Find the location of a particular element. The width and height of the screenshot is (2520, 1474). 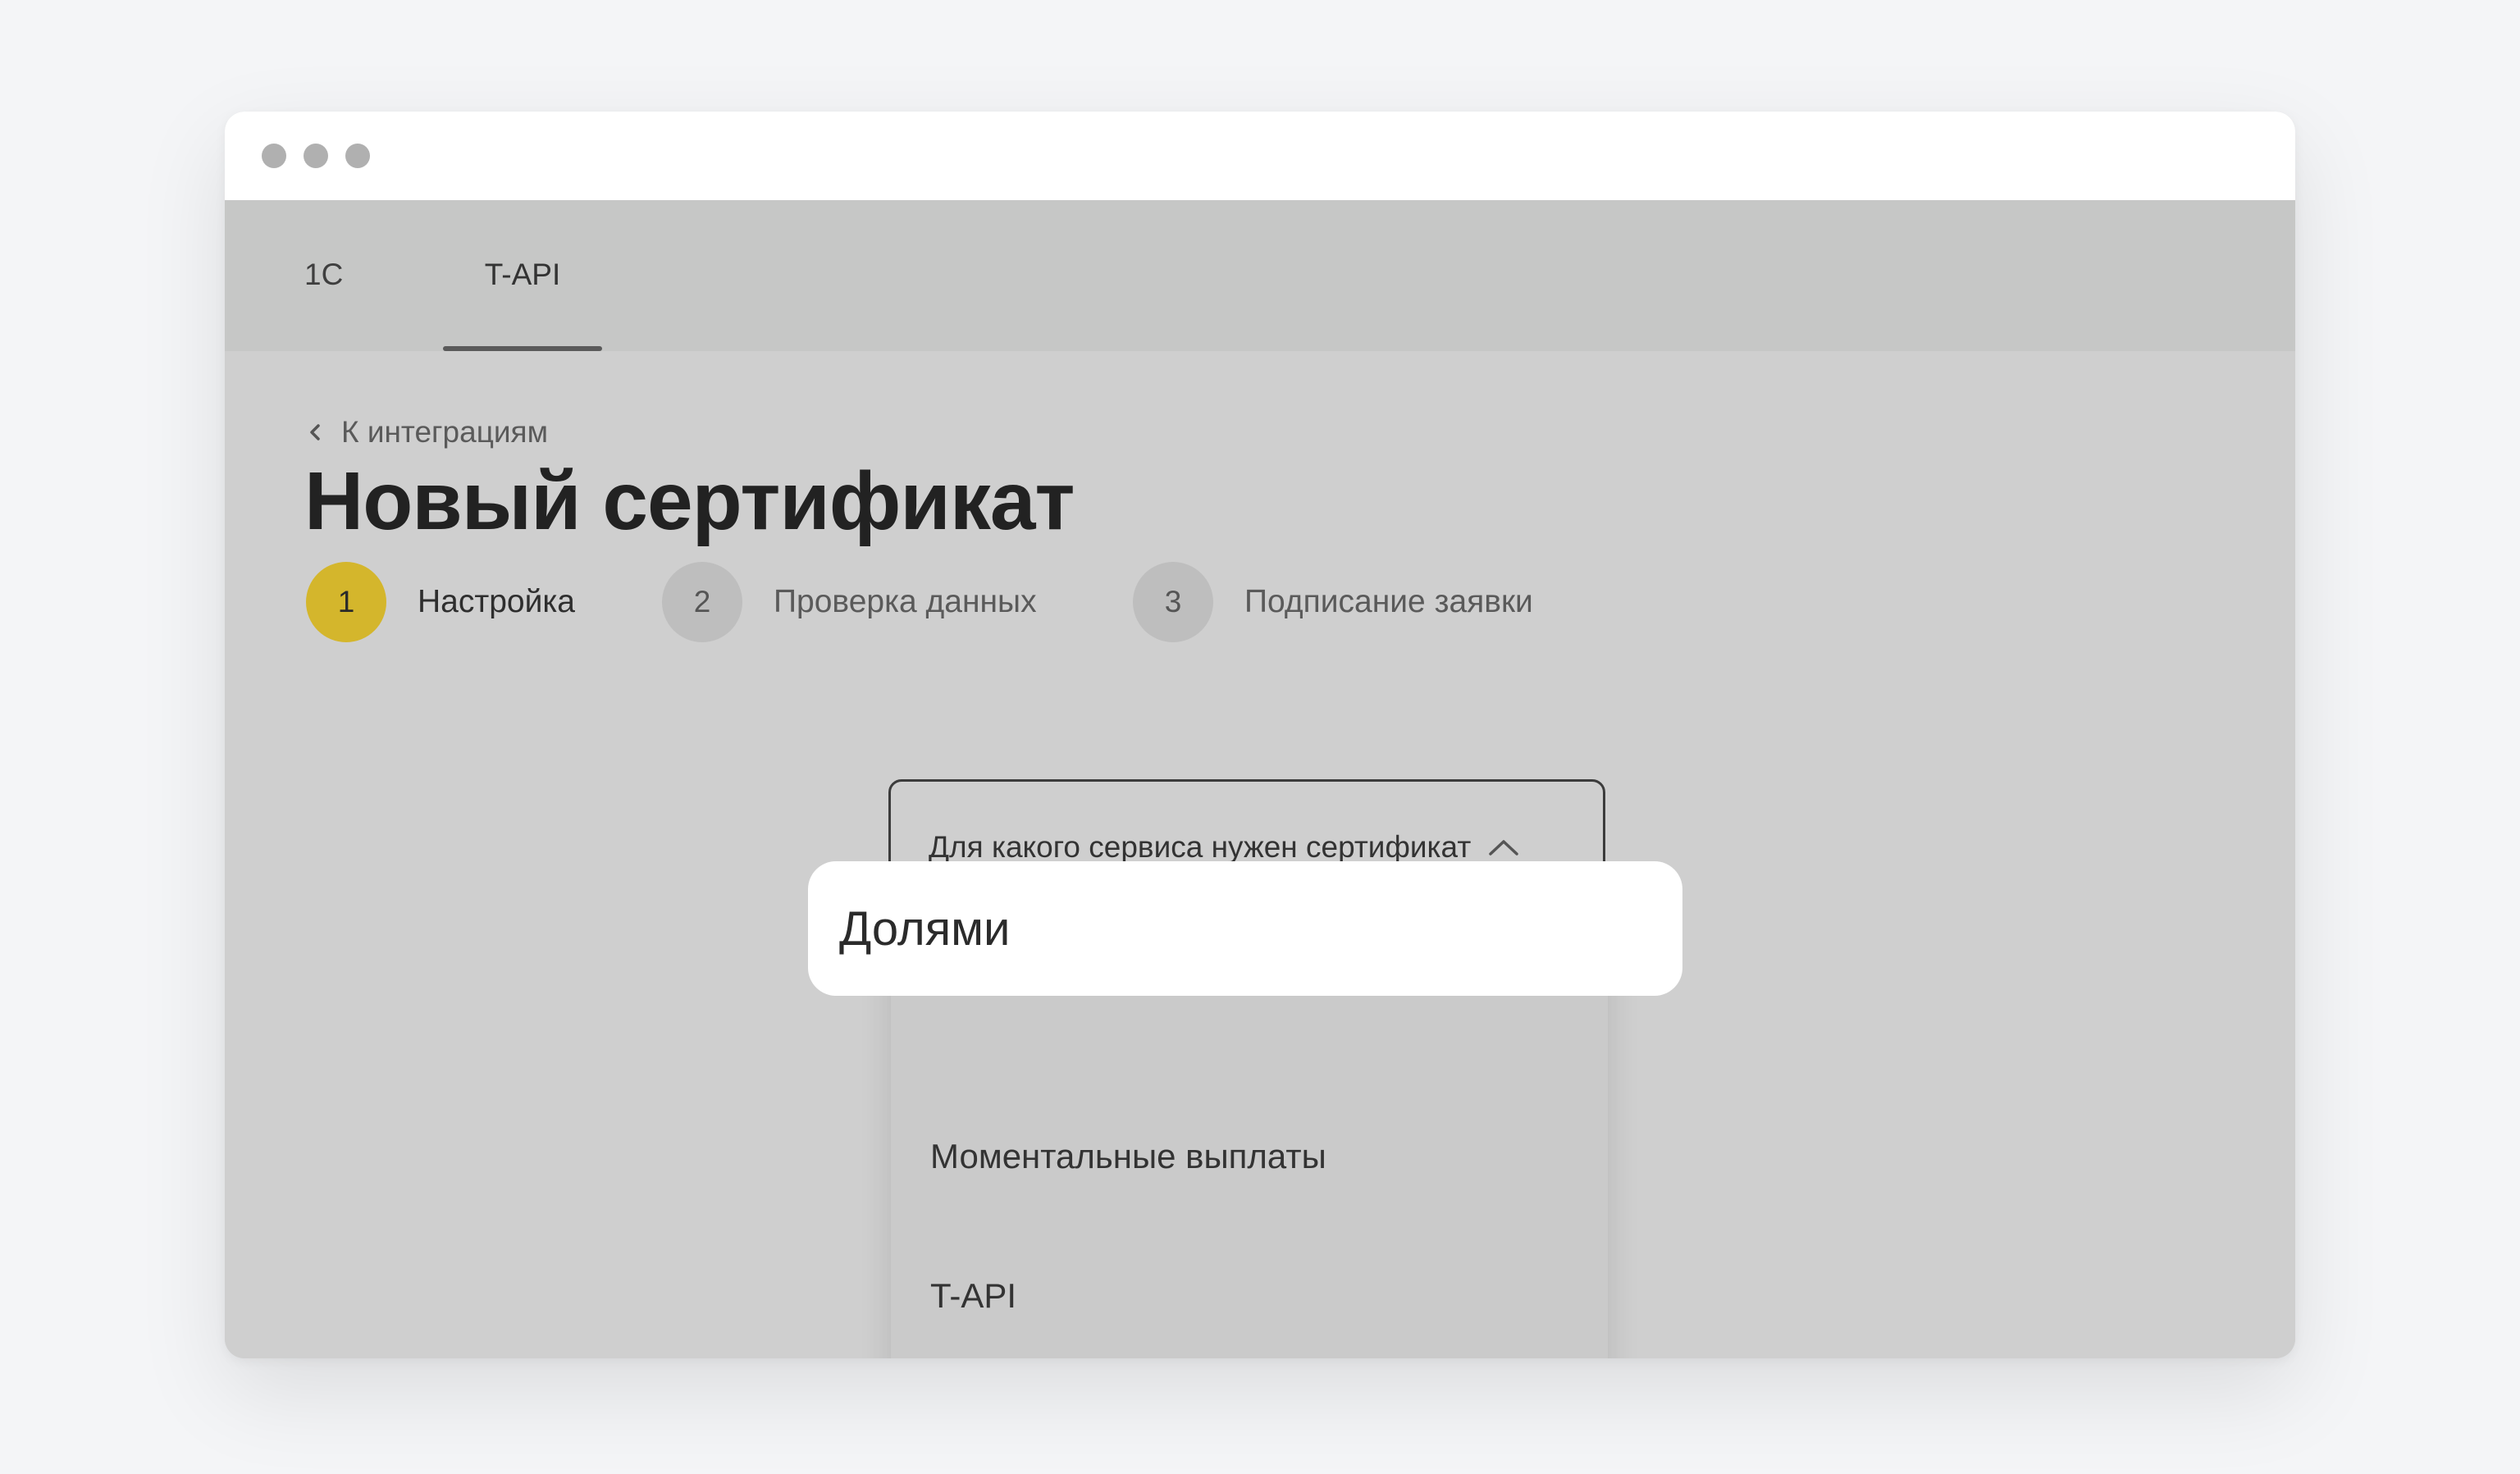

step-number-badge: 3 is located at coordinates (1173, 602).